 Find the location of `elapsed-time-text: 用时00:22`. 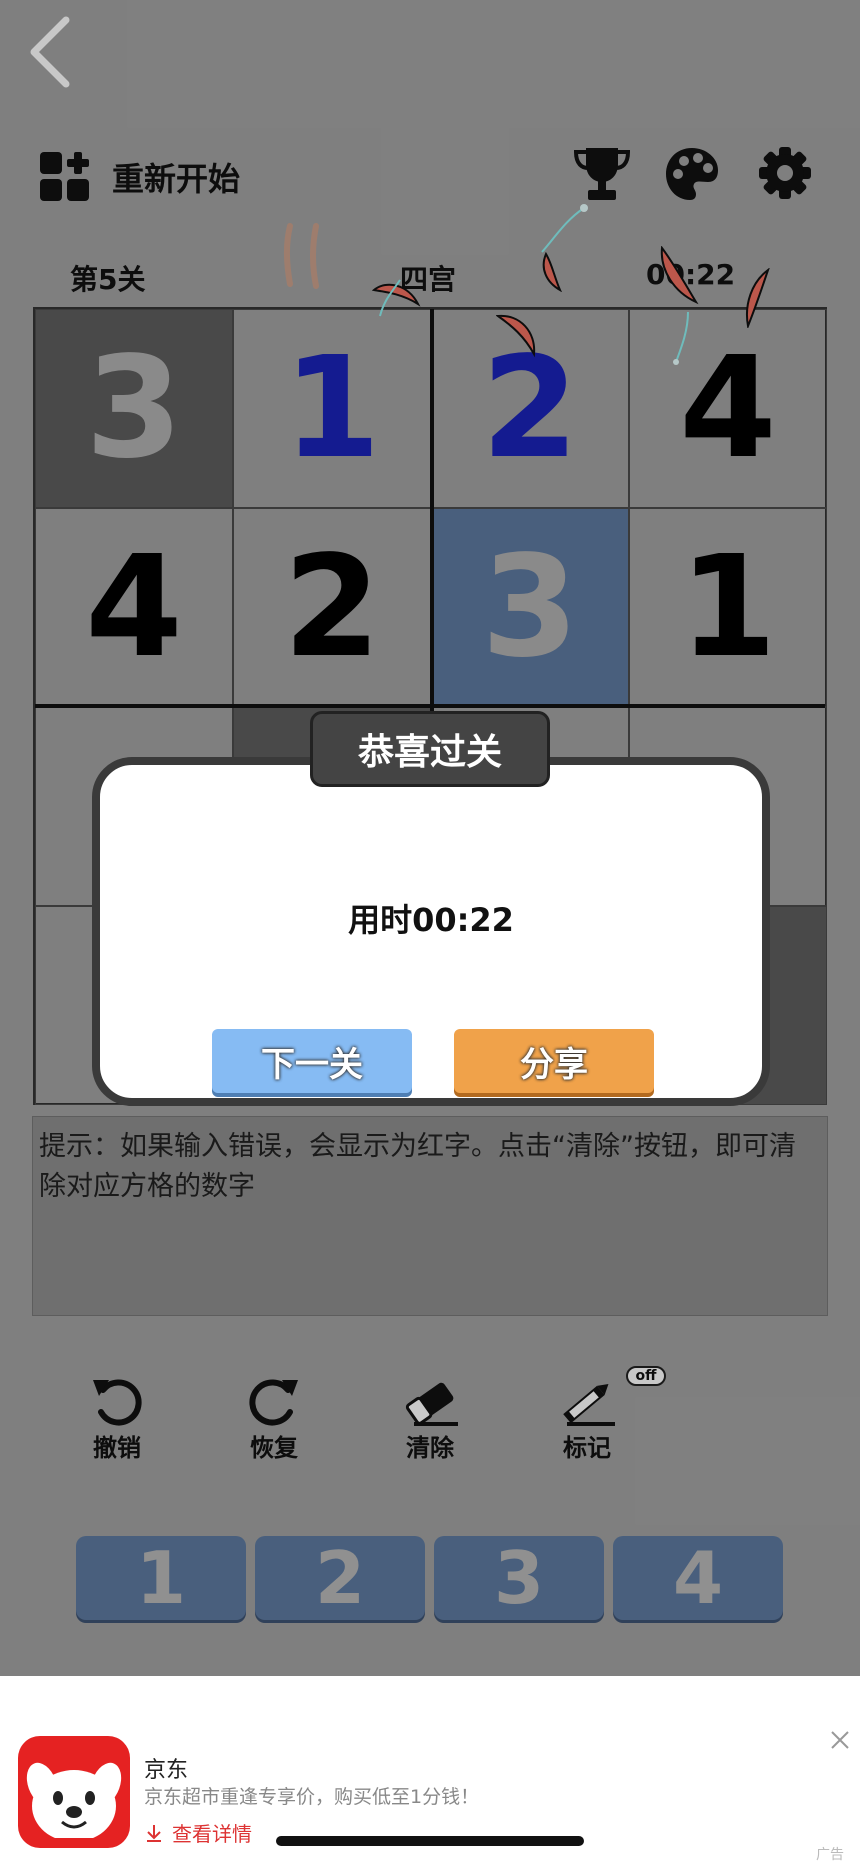

elapsed-time-text: 用时00:22 is located at coordinates (431, 920).